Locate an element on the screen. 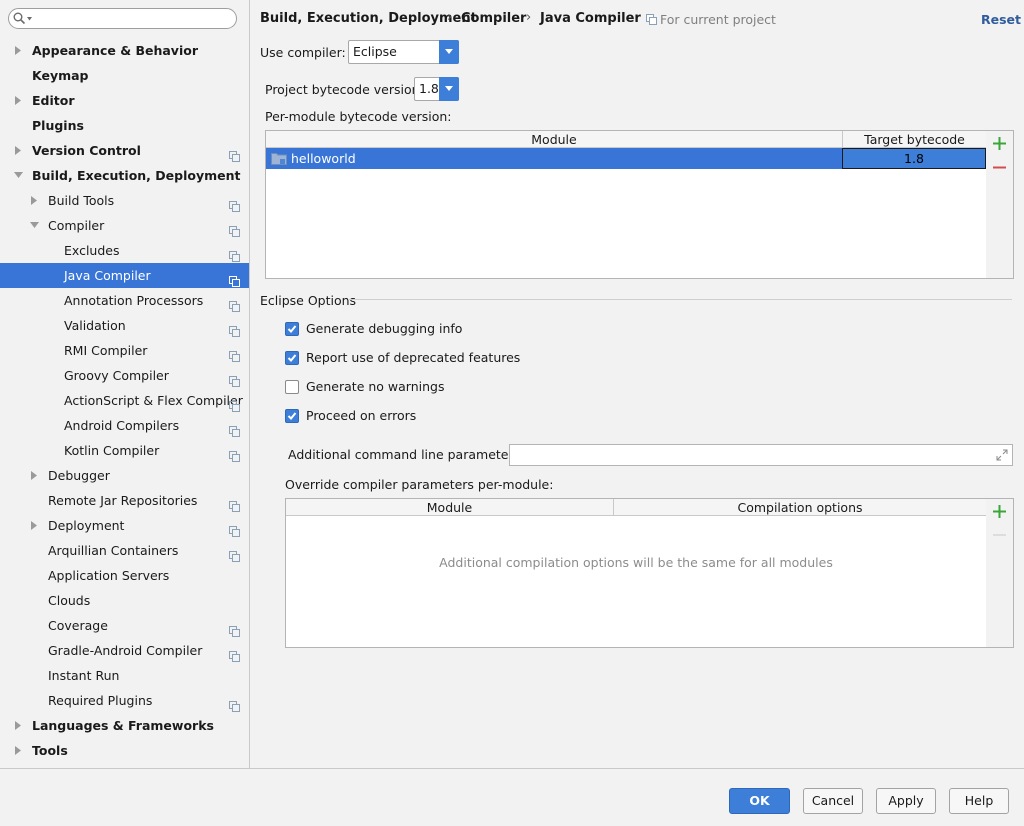 This screenshot has width=1024, height=826. sidebar-item-label: Build Tools is located at coordinates (81, 200).